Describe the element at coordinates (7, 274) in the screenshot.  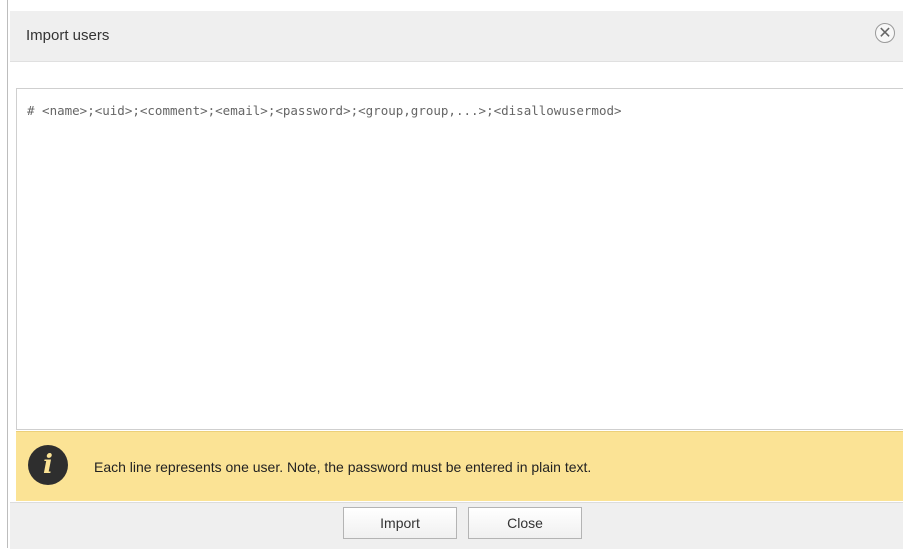
I see `window-edge-line` at that location.